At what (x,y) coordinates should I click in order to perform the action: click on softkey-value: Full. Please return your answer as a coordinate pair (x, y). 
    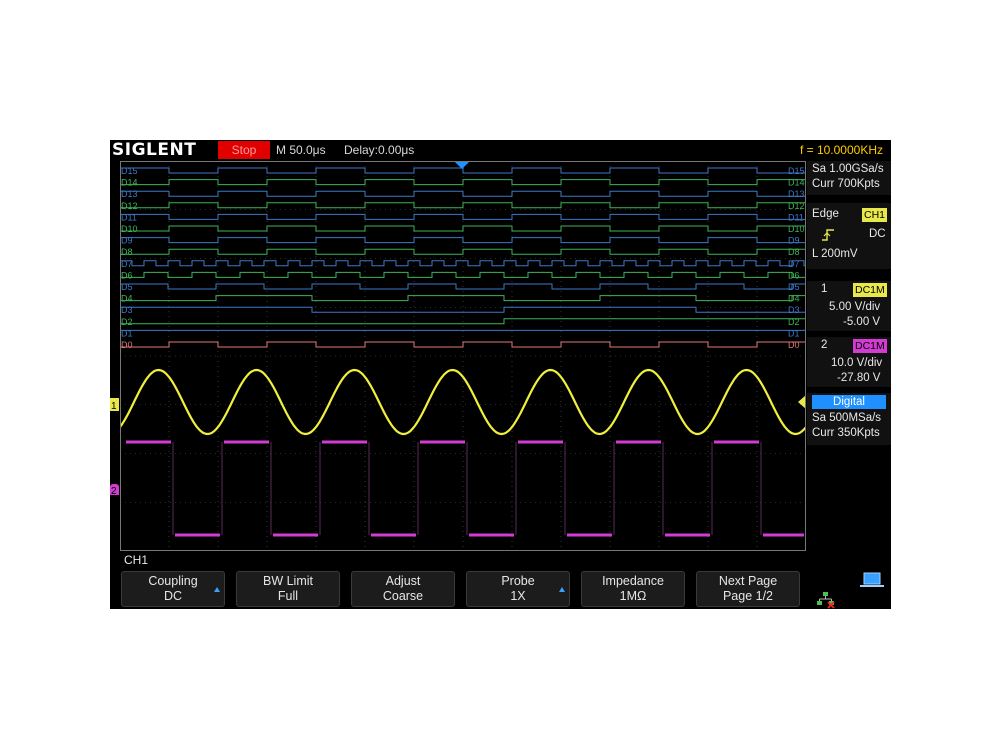
    Looking at the image, I should click on (288, 596).